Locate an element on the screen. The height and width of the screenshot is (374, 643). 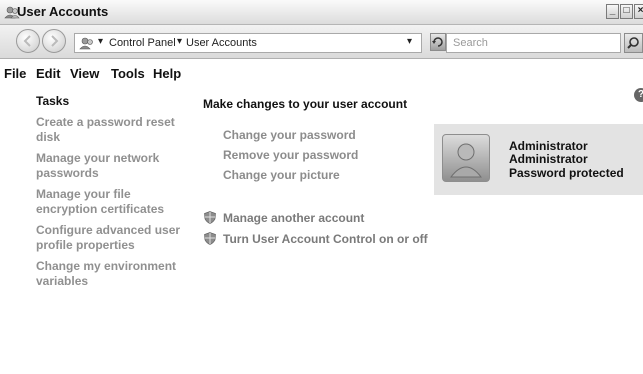
menu-view: View is located at coordinates (84, 73).